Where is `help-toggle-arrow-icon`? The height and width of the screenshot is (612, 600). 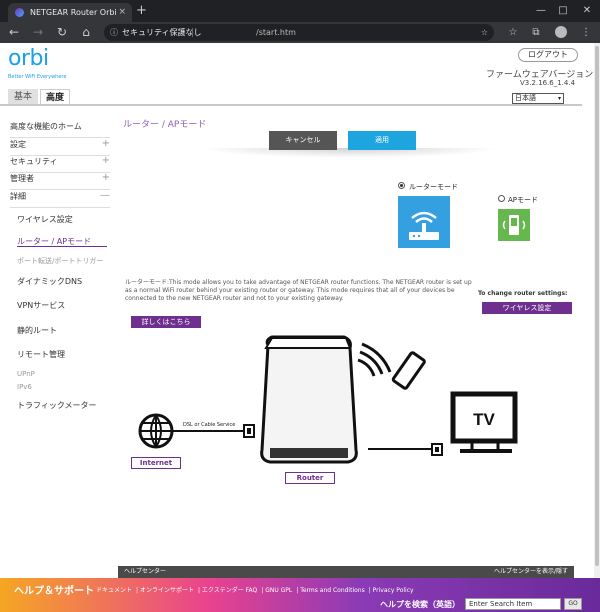
help-toggle-arrow-icon is located at coordinates (347, 562).